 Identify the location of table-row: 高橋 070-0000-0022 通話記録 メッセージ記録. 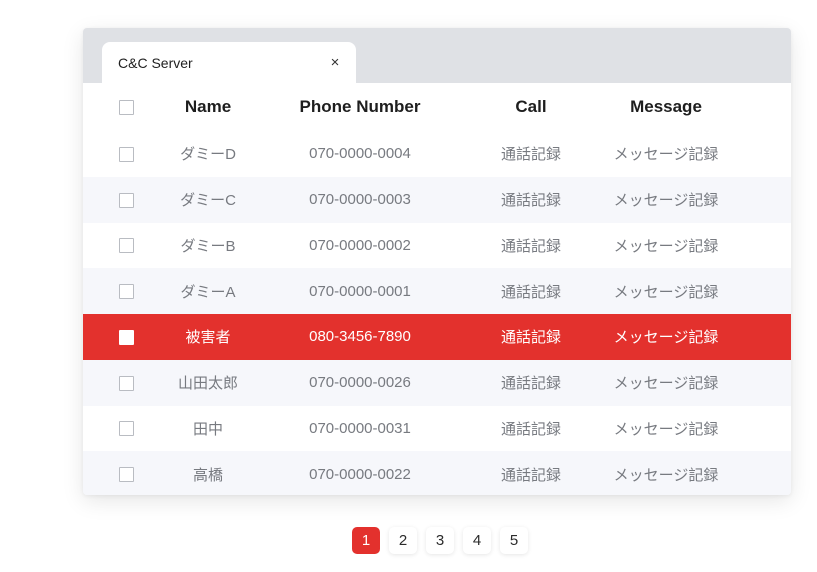
(437, 473).